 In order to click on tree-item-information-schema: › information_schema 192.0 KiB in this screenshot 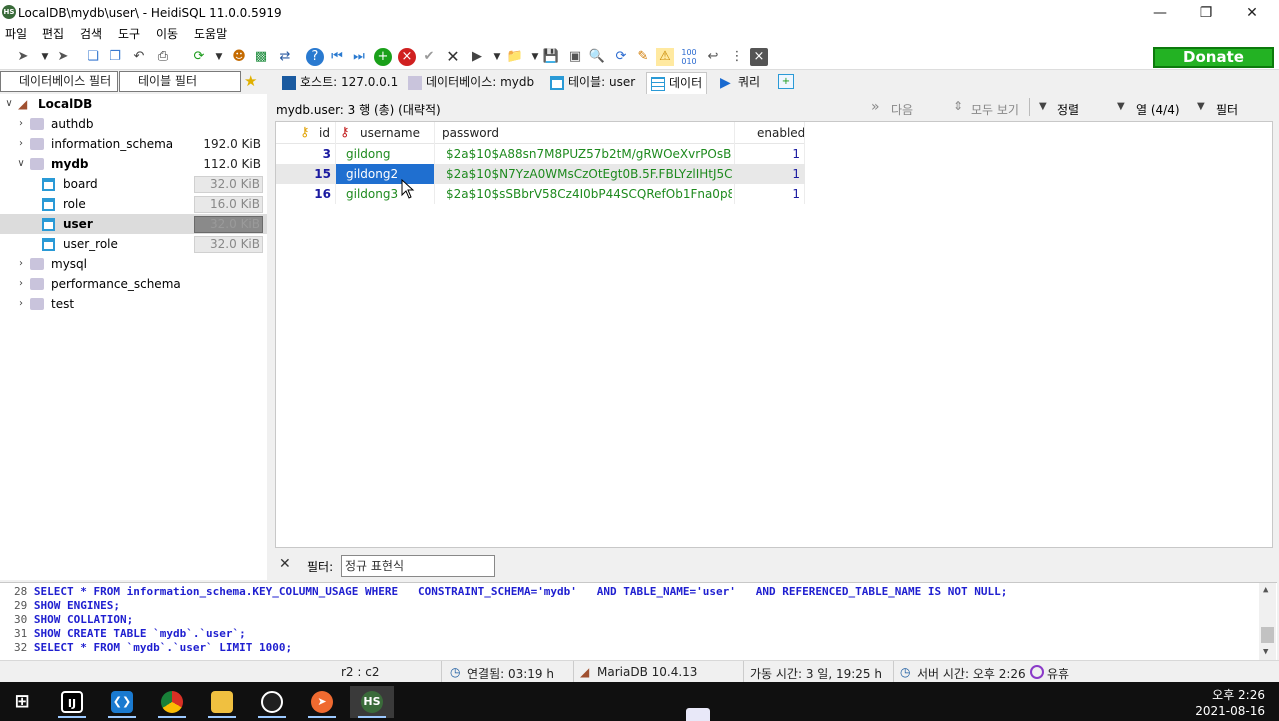, I will do `click(133, 144)`.